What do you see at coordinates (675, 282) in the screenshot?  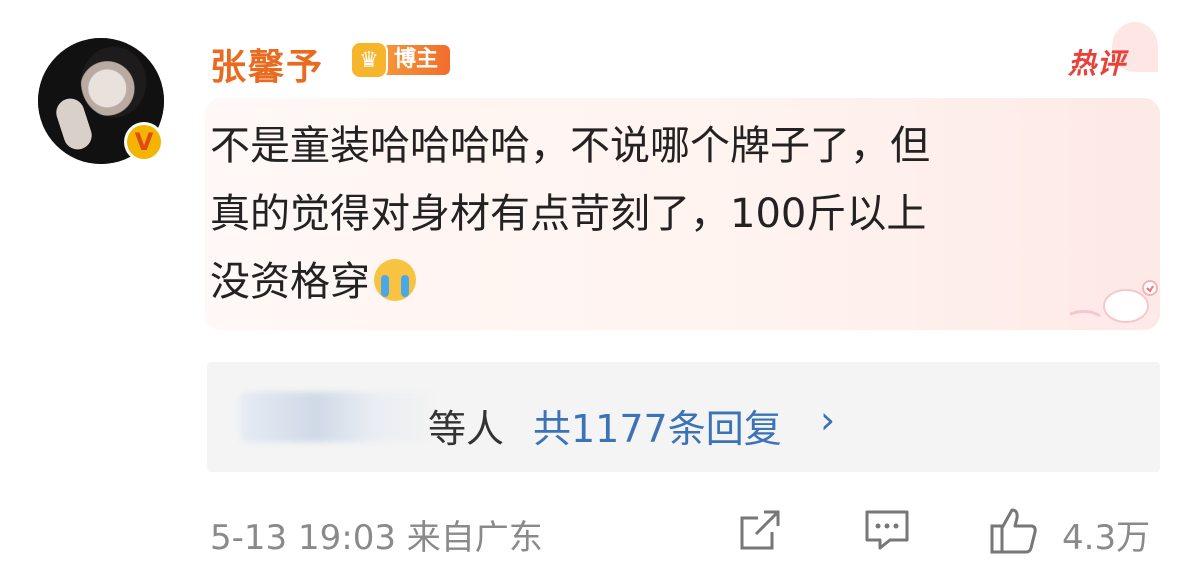 I see `comment-line: 没资格穿` at bounding box center [675, 282].